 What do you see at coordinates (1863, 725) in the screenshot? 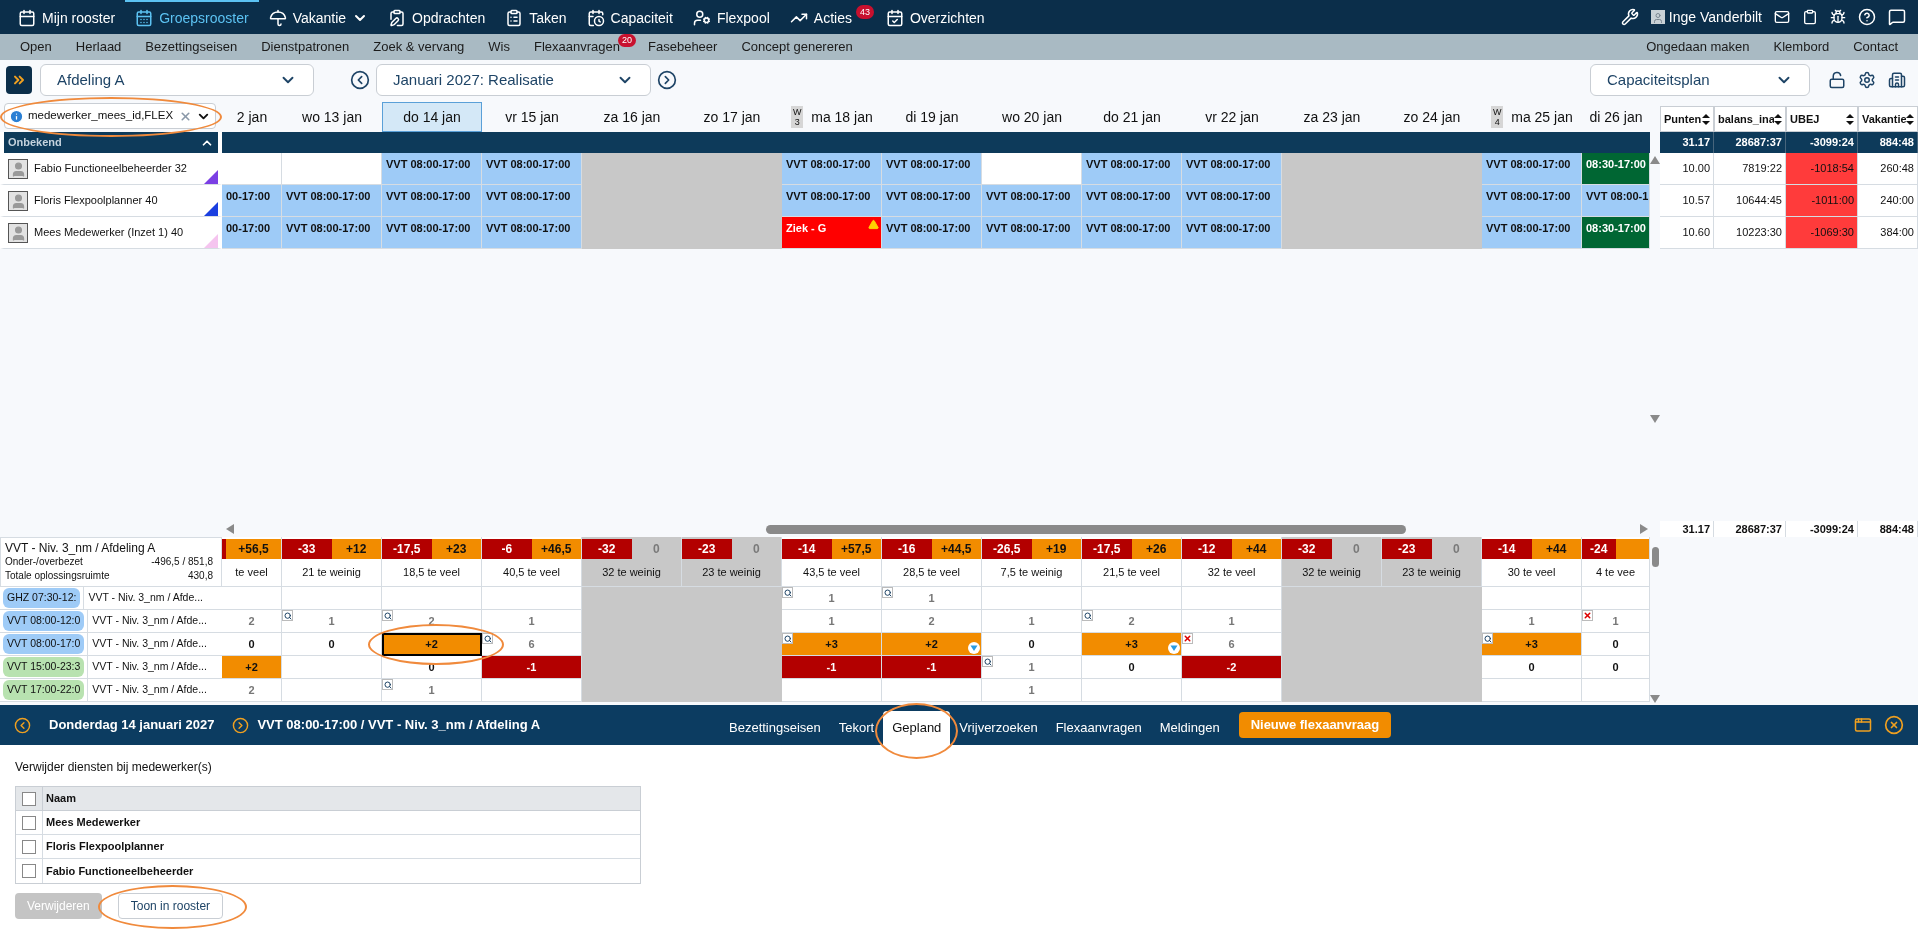
I see `window-icon` at bounding box center [1863, 725].